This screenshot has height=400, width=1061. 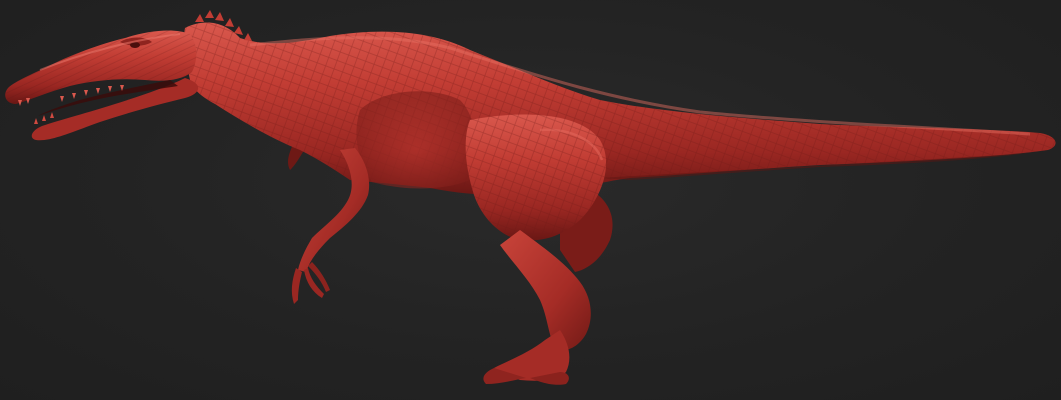 What do you see at coordinates (330, 226) in the screenshot?
I see `near-arm` at bounding box center [330, 226].